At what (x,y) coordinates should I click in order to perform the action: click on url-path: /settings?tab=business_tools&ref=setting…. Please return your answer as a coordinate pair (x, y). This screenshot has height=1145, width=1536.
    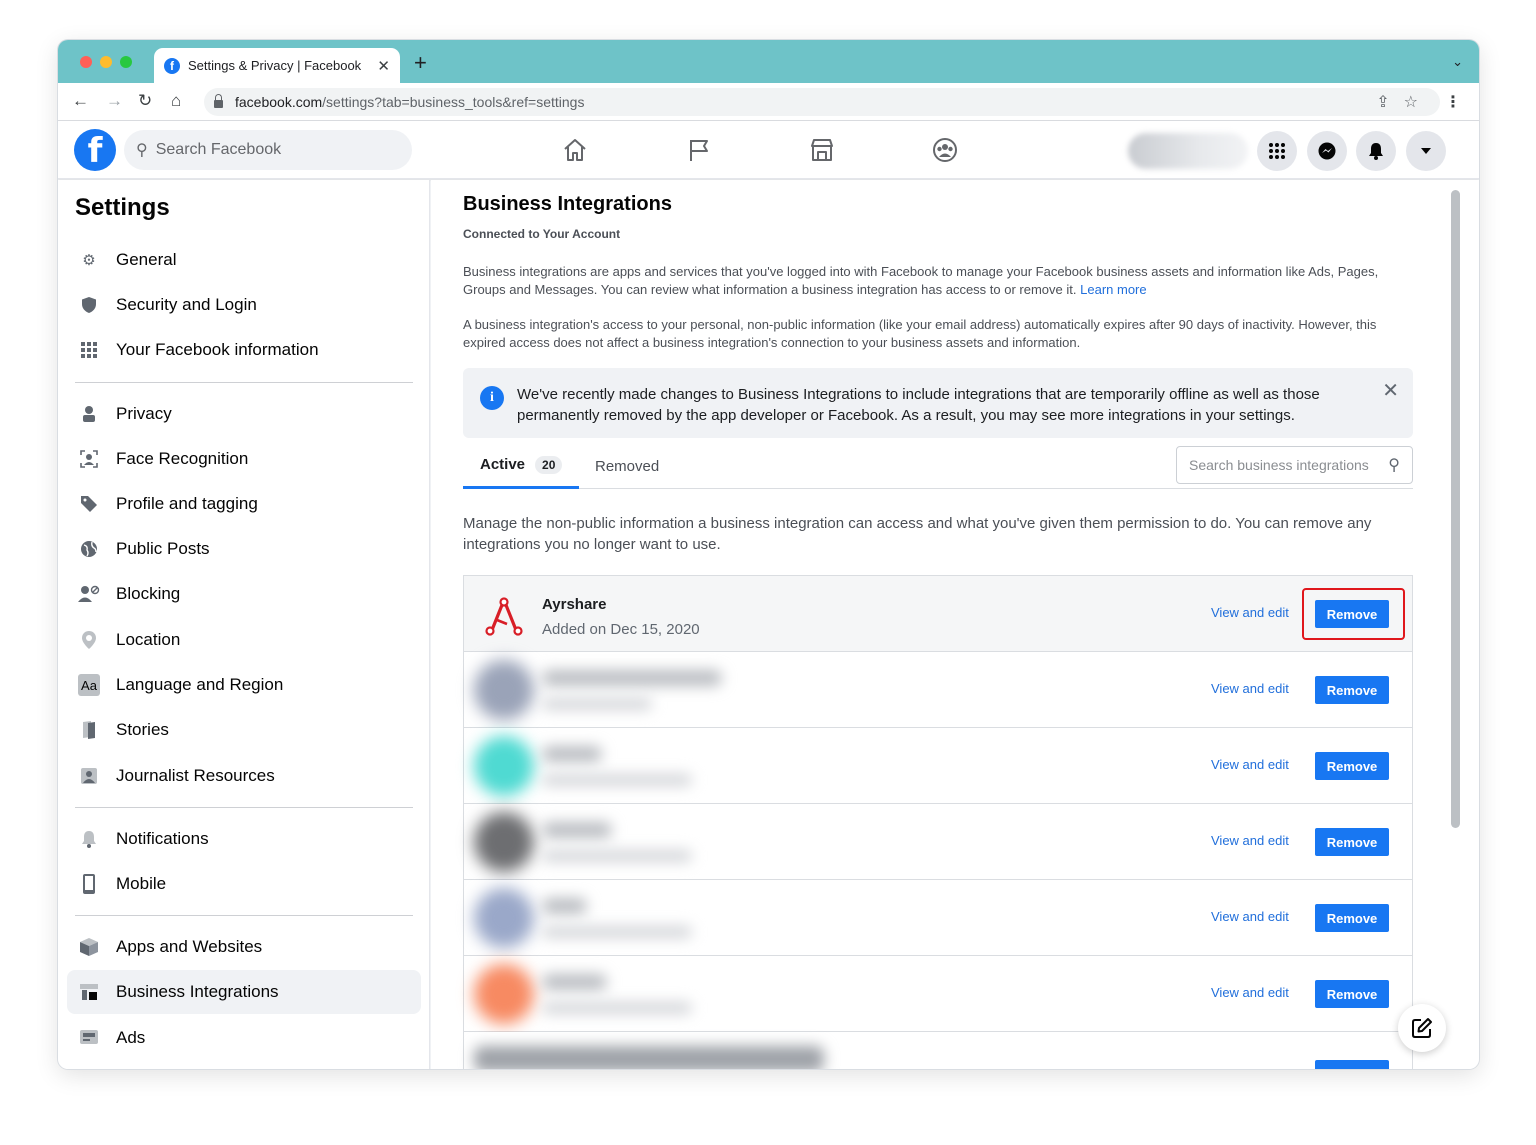
    Looking at the image, I should click on (453, 102).